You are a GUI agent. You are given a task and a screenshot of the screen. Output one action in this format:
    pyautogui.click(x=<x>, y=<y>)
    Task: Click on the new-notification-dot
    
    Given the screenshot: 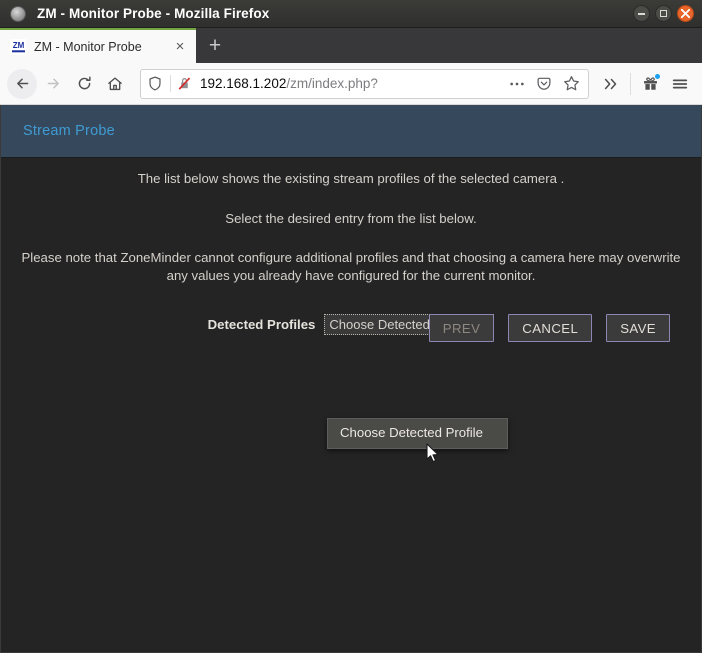 What is the action you would take?
    pyautogui.click(x=657, y=76)
    